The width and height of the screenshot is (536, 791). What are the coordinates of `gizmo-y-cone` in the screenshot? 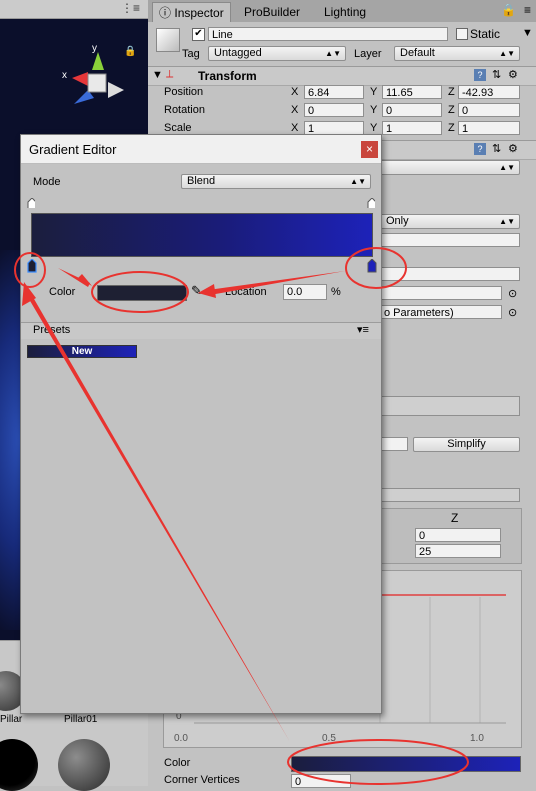 It's located at (98, 61).